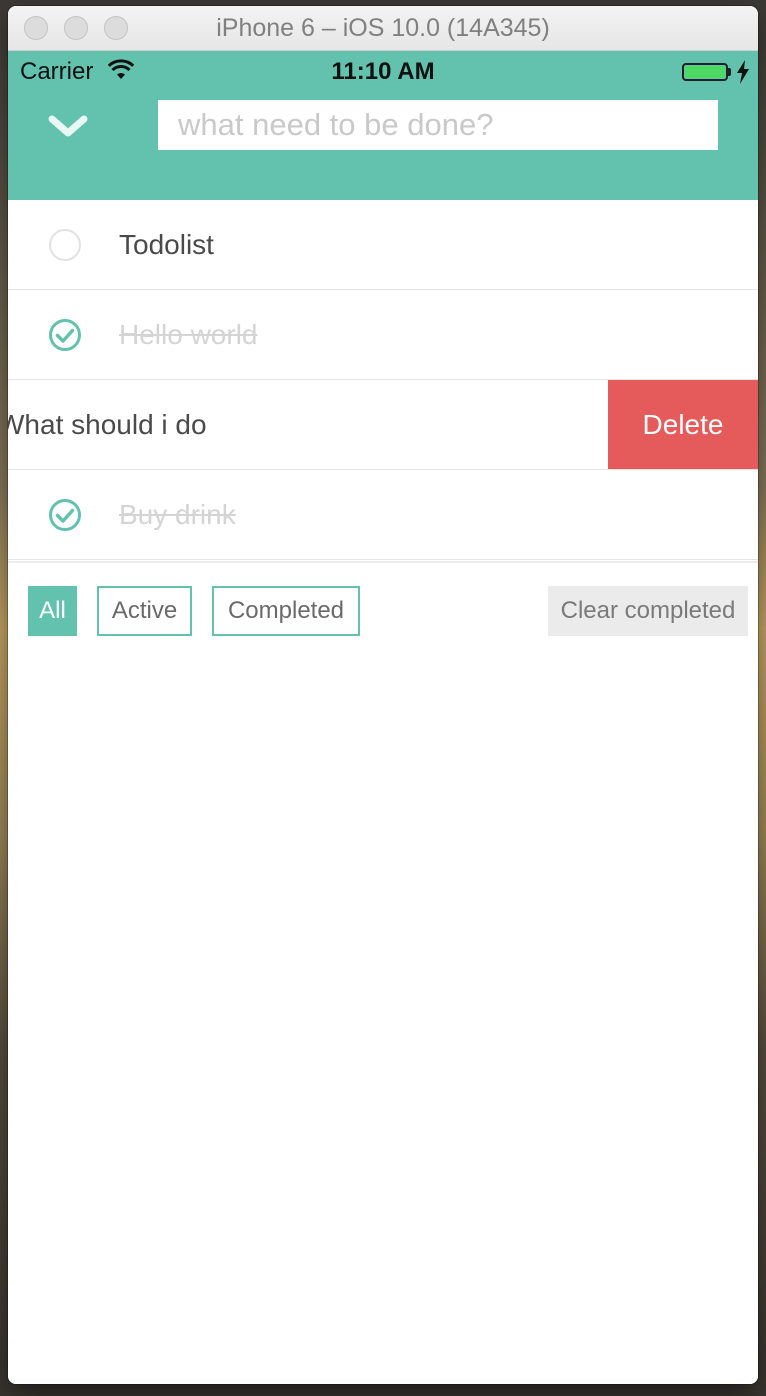 The height and width of the screenshot is (1396, 766). Describe the element at coordinates (65, 245) in the screenshot. I see `unchecked-circle-icon` at that location.